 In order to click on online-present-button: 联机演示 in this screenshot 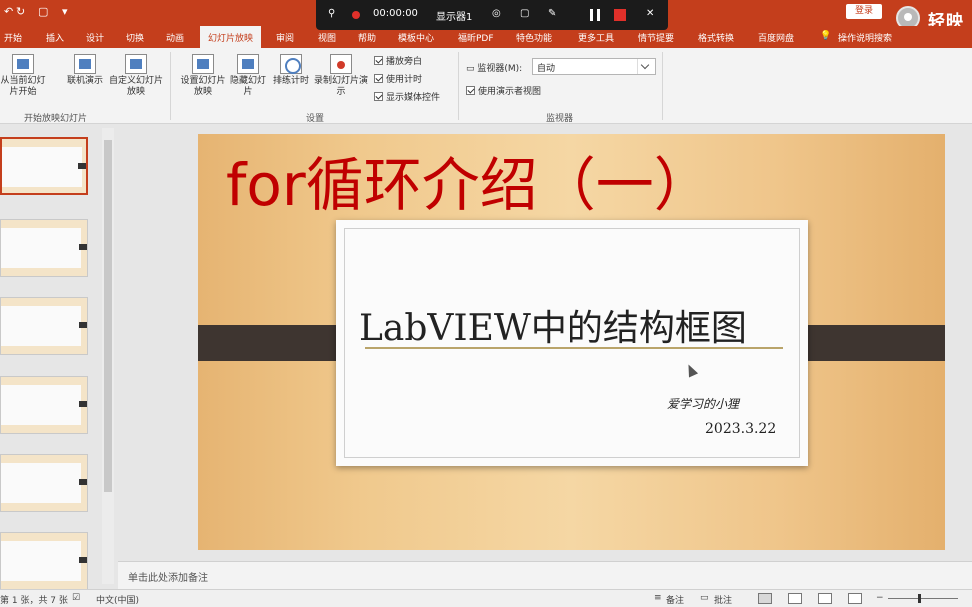, I will do `click(85, 70)`.